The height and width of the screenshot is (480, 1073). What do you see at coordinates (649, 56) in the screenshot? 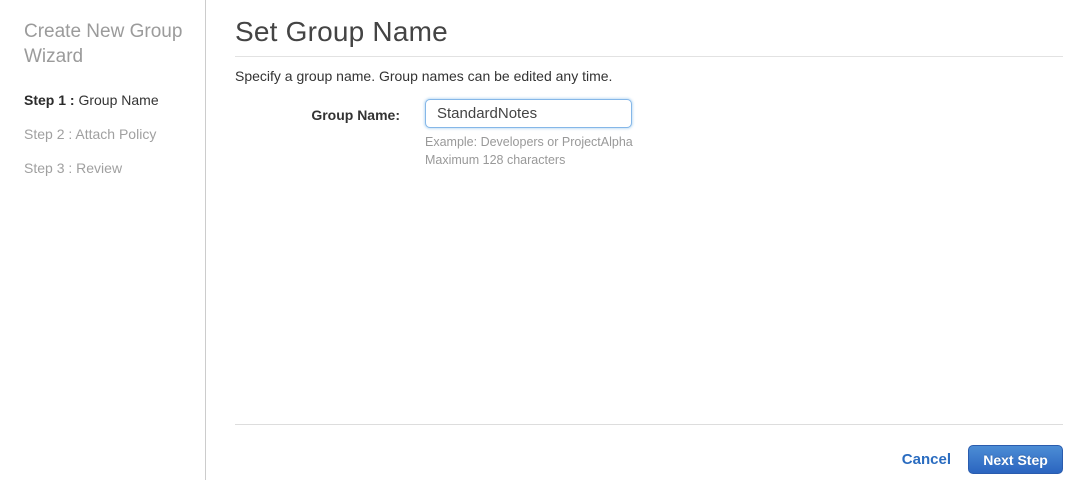
I see `title-divider` at bounding box center [649, 56].